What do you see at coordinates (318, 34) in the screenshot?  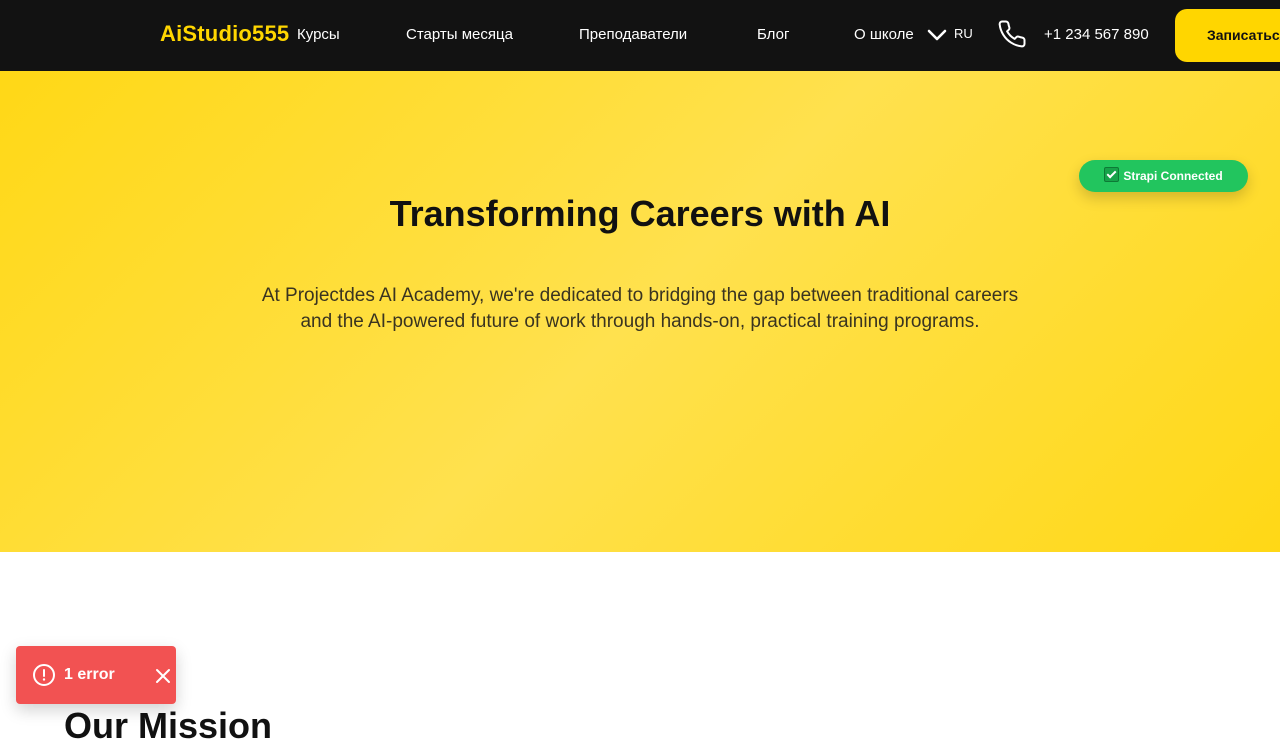 I see `nav-item-courses: Курсы` at bounding box center [318, 34].